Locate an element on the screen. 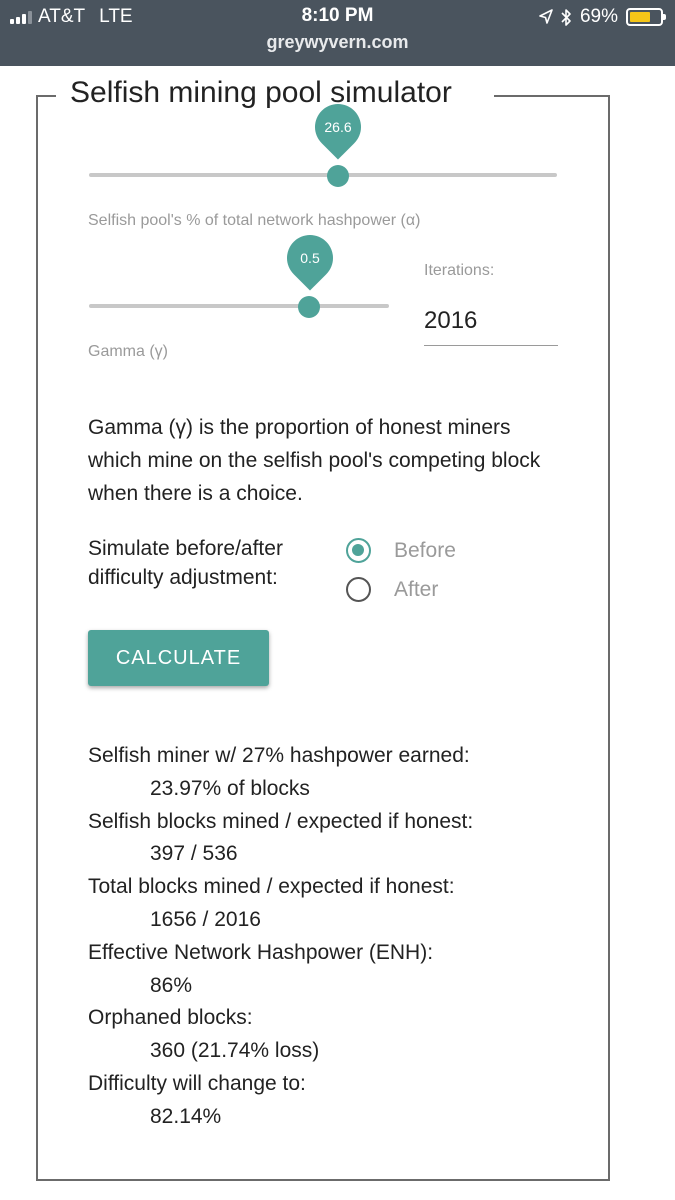 The width and height of the screenshot is (675, 1200). gamma-value-label: 0.5 is located at coordinates (310, 258).